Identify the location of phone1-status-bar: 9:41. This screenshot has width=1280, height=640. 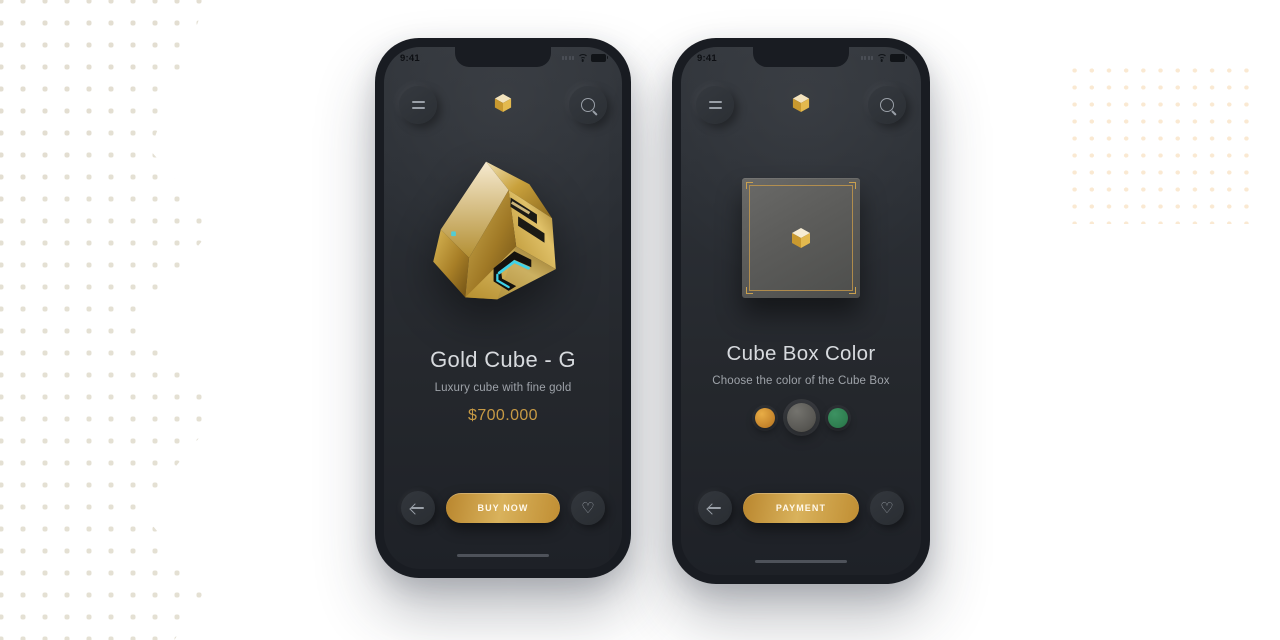
(503, 58).